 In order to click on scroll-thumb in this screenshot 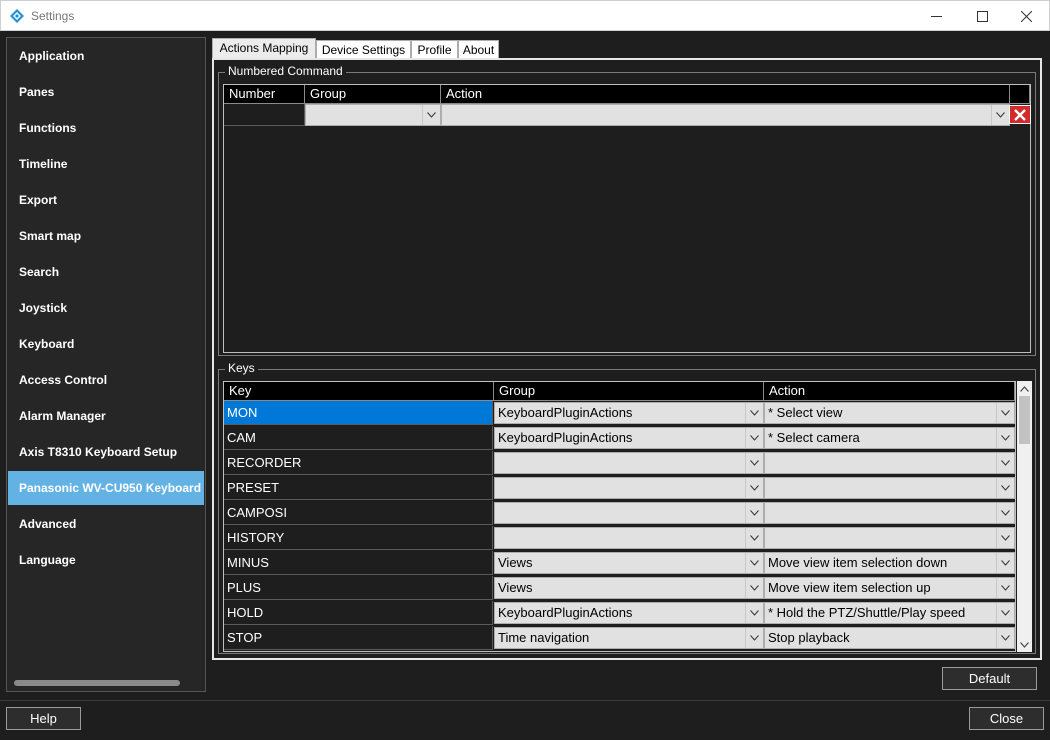, I will do `click(1024, 420)`.